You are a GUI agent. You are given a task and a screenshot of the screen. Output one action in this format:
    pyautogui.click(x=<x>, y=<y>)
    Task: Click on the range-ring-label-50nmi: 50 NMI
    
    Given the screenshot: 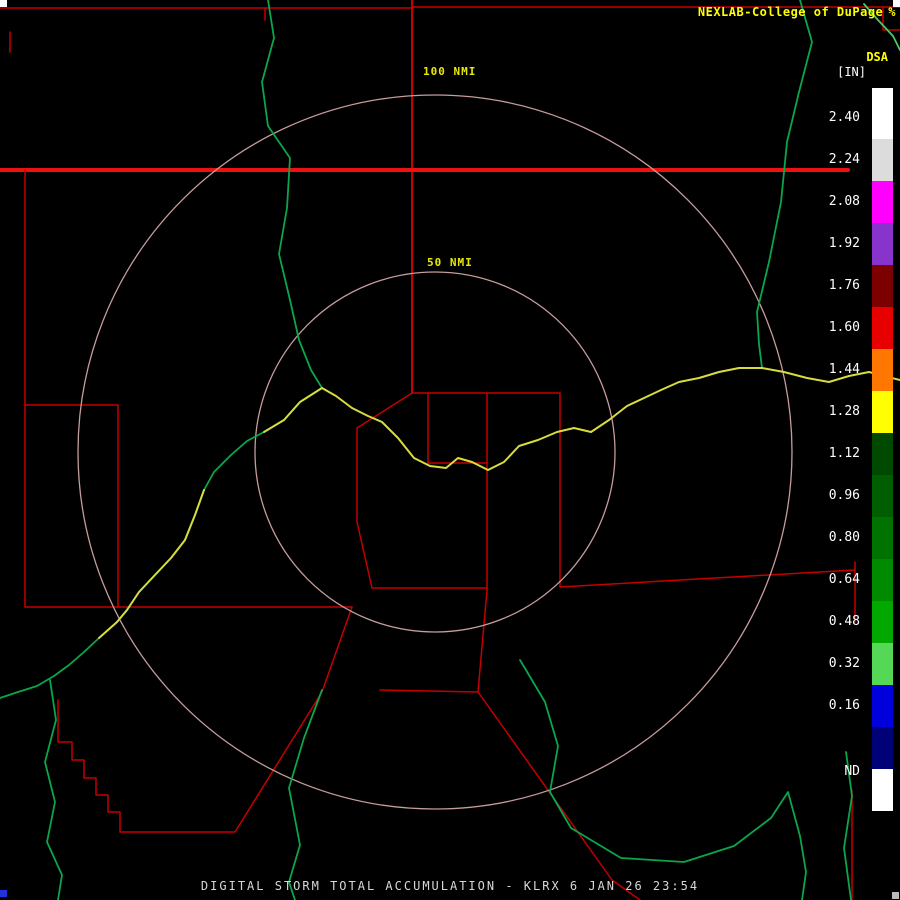 What is the action you would take?
    pyautogui.click(x=450, y=262)
    